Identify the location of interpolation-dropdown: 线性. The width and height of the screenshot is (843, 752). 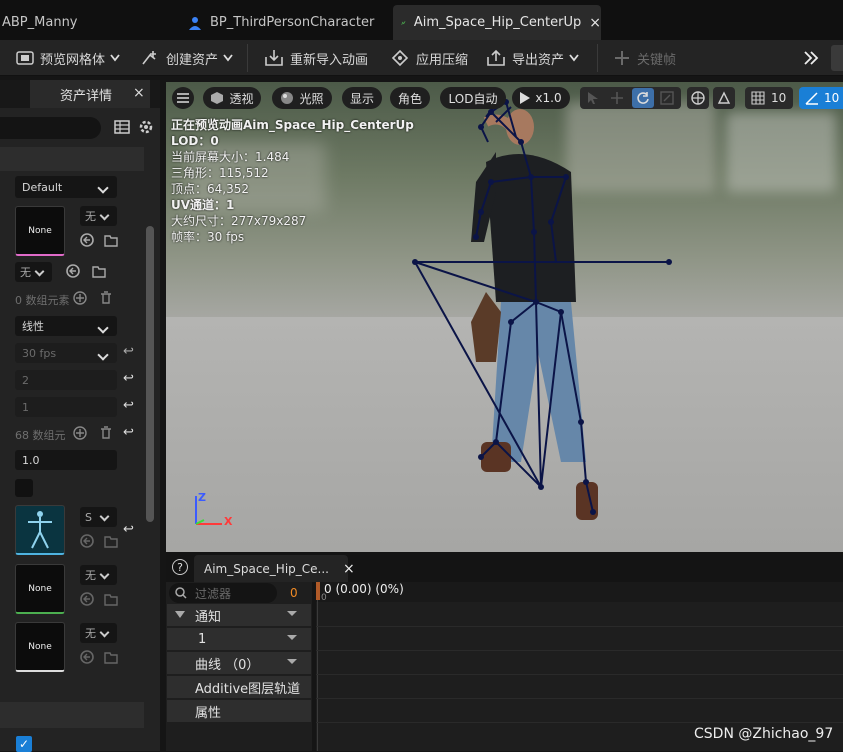
(66, 326).